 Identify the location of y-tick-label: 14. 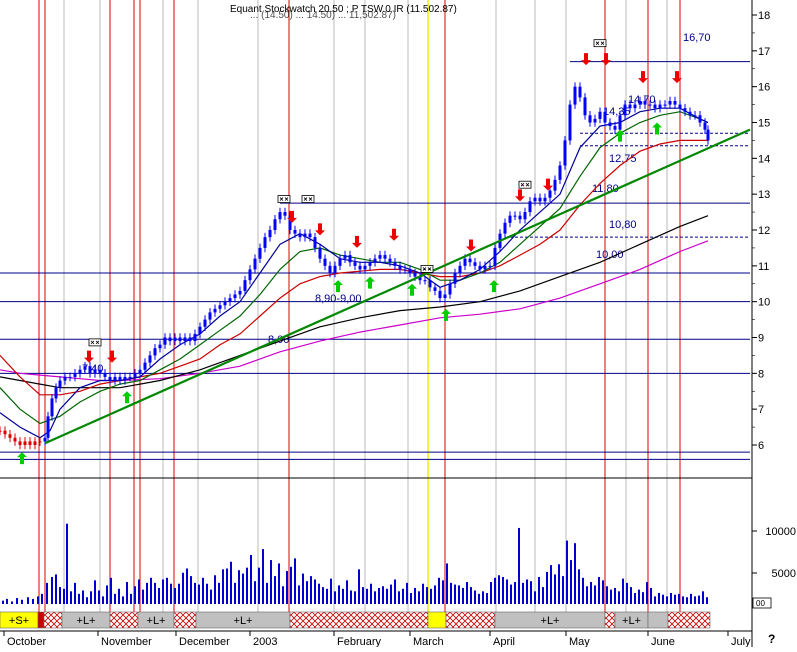
(764, 159).